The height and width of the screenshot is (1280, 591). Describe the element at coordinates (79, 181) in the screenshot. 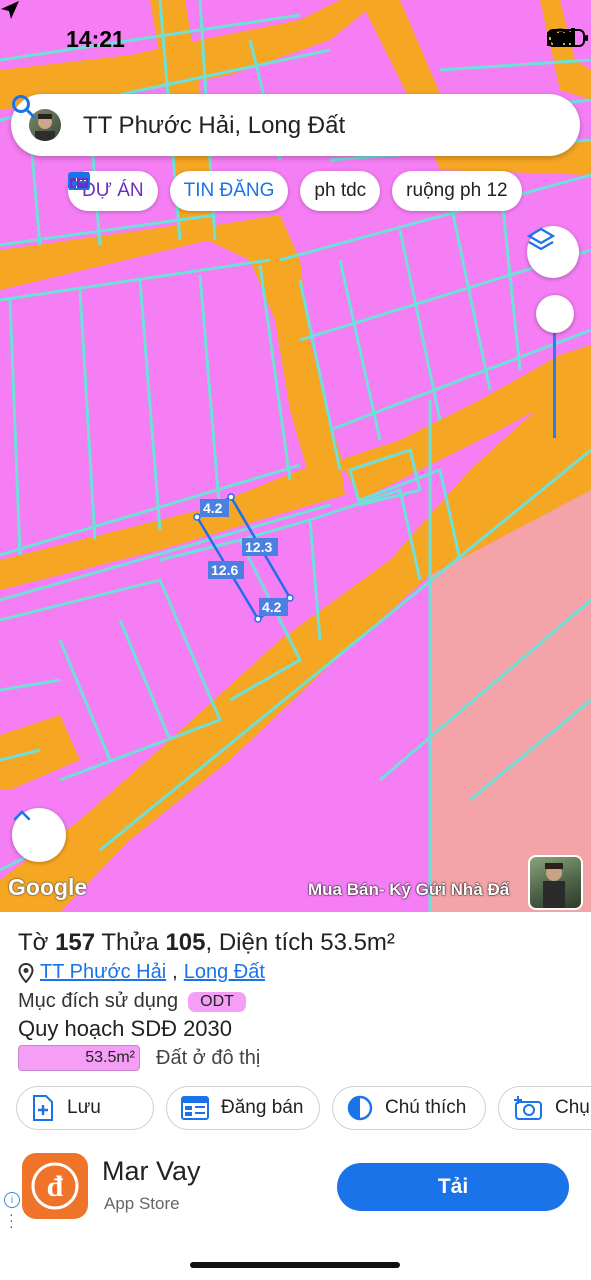

I see `listing-icon` at that location.